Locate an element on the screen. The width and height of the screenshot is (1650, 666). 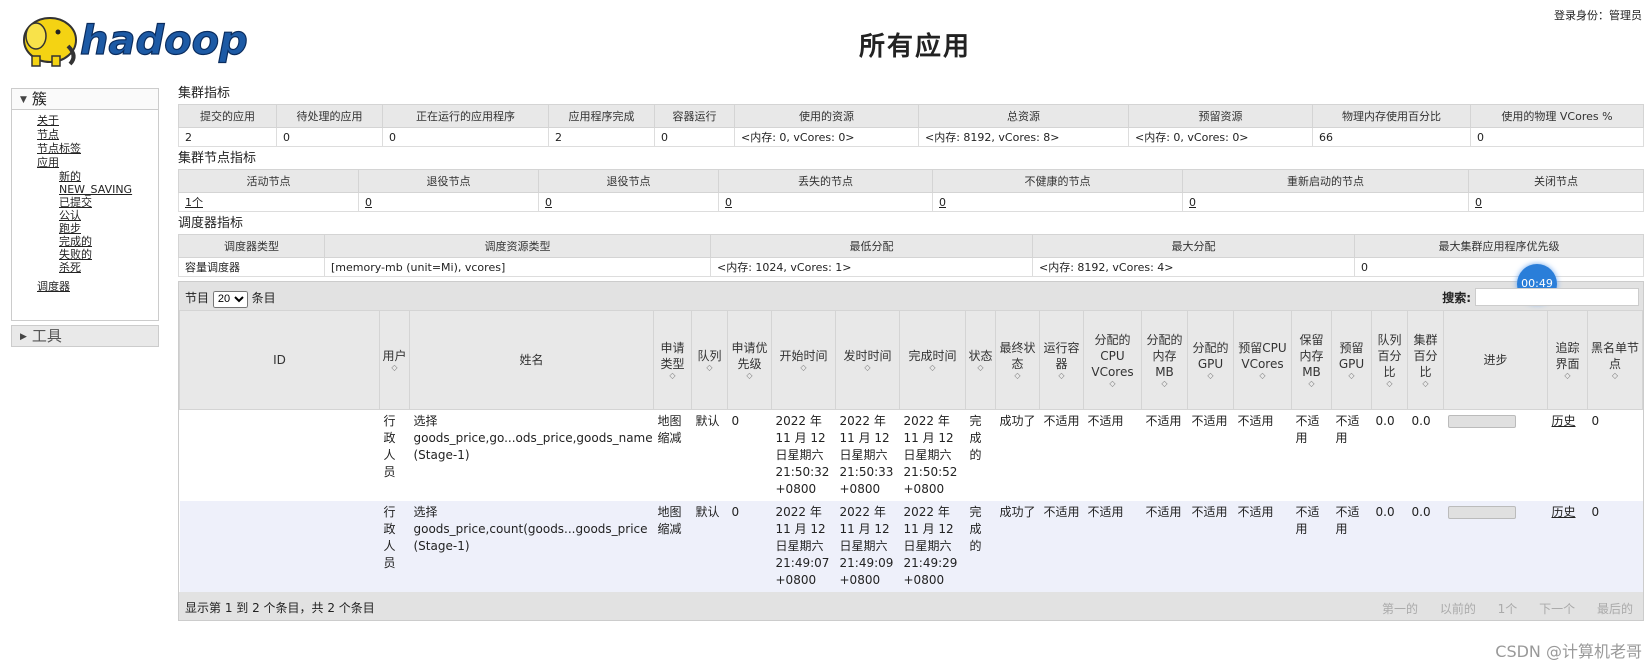
app-state-failed: 失败的 is located at coordinates (108, 254).